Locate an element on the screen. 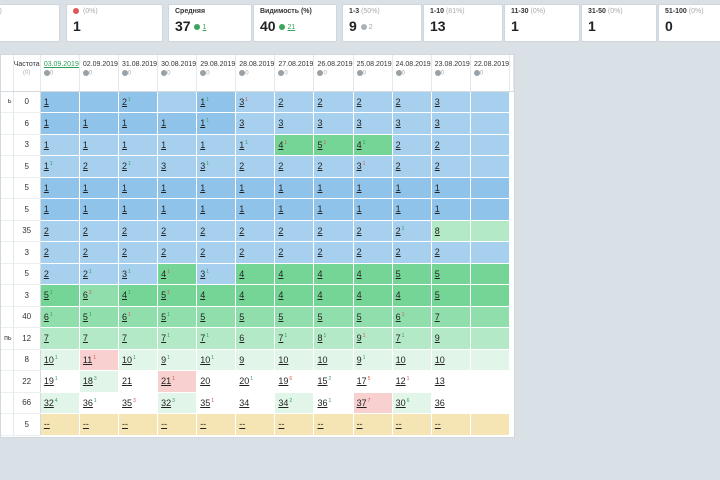 The height and width of the screenshot is (480, 720). position-cell: 36 is located at coordinates (451, 403).